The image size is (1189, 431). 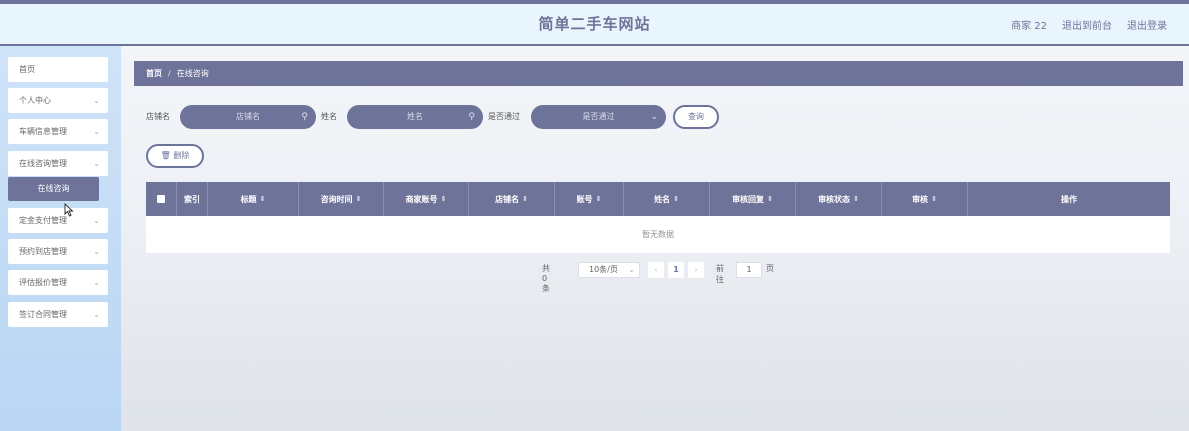 What do you see at coordinates (43, 163) in the screenshot?
I see `sidebar-item-label: 在线咨询管理` at bounding box center [43, 163].